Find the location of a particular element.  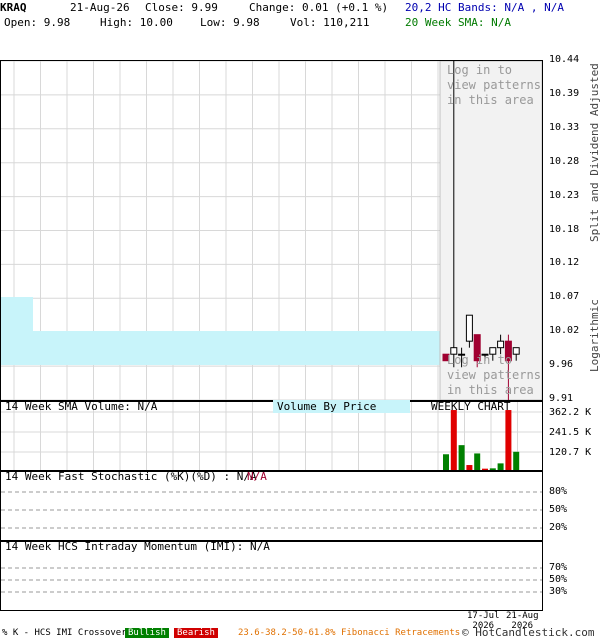

copyright-link: © HotCandlestick.com is located at coordinates (528, 632).